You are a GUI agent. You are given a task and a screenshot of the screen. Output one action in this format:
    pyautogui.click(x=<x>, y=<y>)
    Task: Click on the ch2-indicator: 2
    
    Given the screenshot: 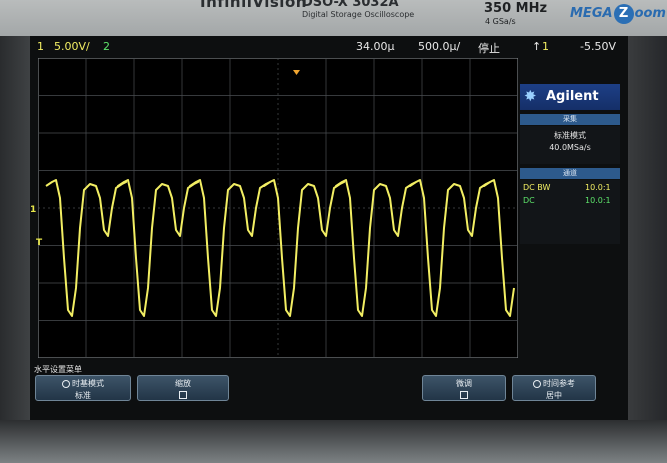 What is the action you would take?
    pyautogui.click(x=106, y=46)
    